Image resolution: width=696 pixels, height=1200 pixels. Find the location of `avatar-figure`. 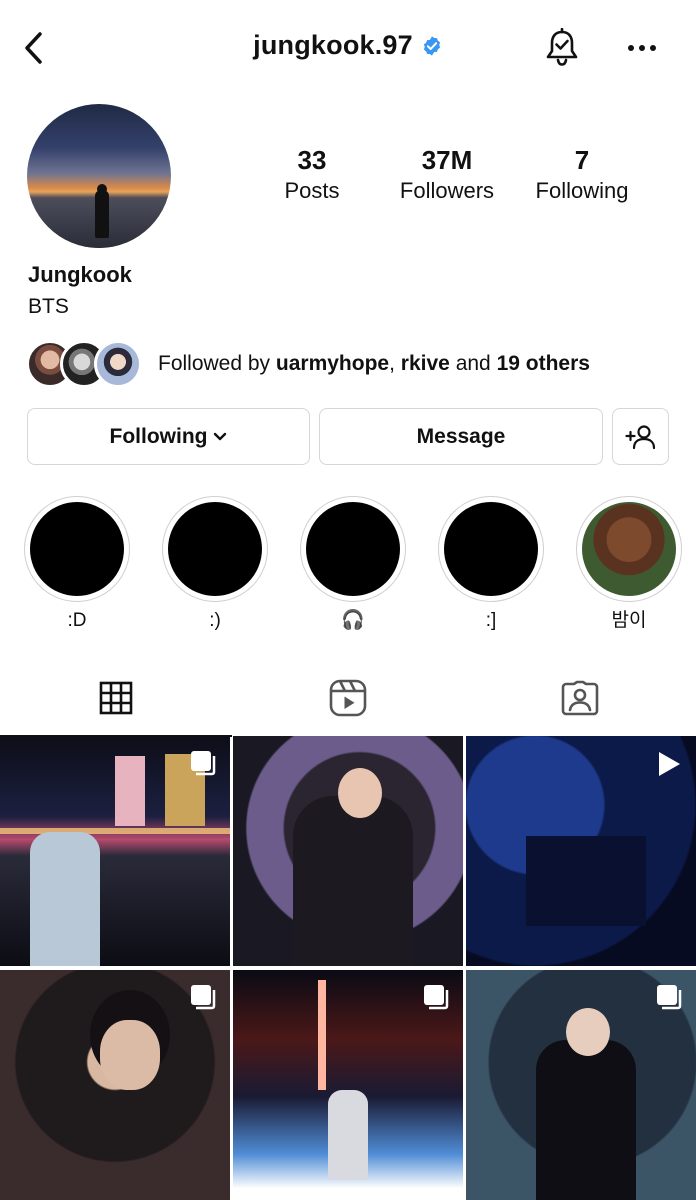

avatar-figure is located at coordinates (102, 214).